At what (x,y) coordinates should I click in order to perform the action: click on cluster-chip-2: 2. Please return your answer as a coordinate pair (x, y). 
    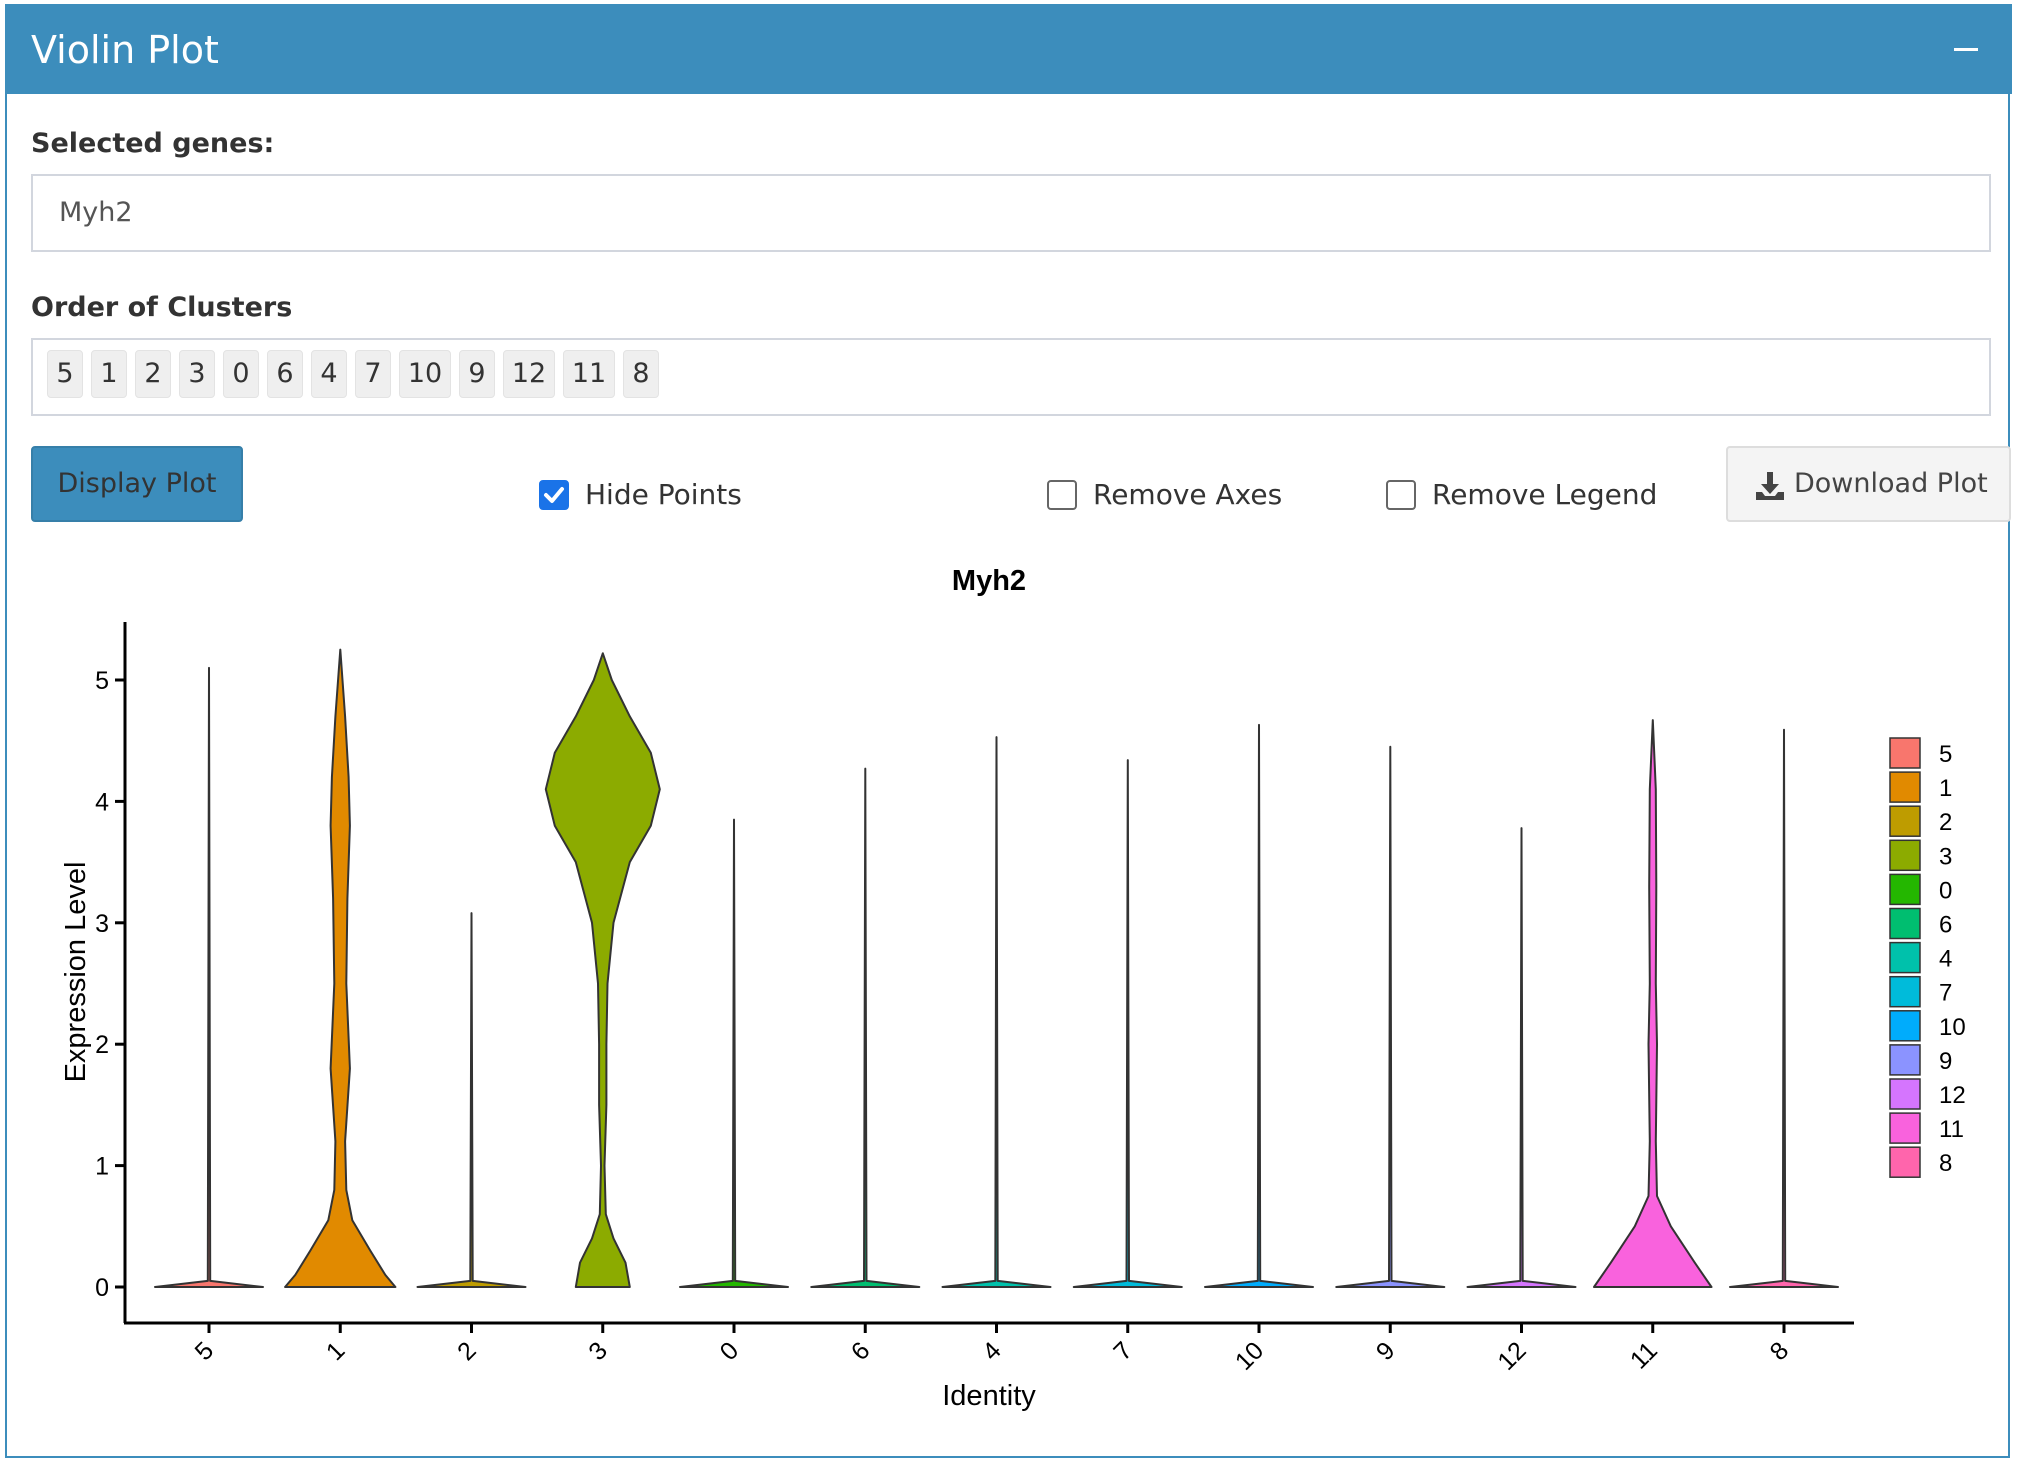
    Looking at the image, I should click on (153, 374).